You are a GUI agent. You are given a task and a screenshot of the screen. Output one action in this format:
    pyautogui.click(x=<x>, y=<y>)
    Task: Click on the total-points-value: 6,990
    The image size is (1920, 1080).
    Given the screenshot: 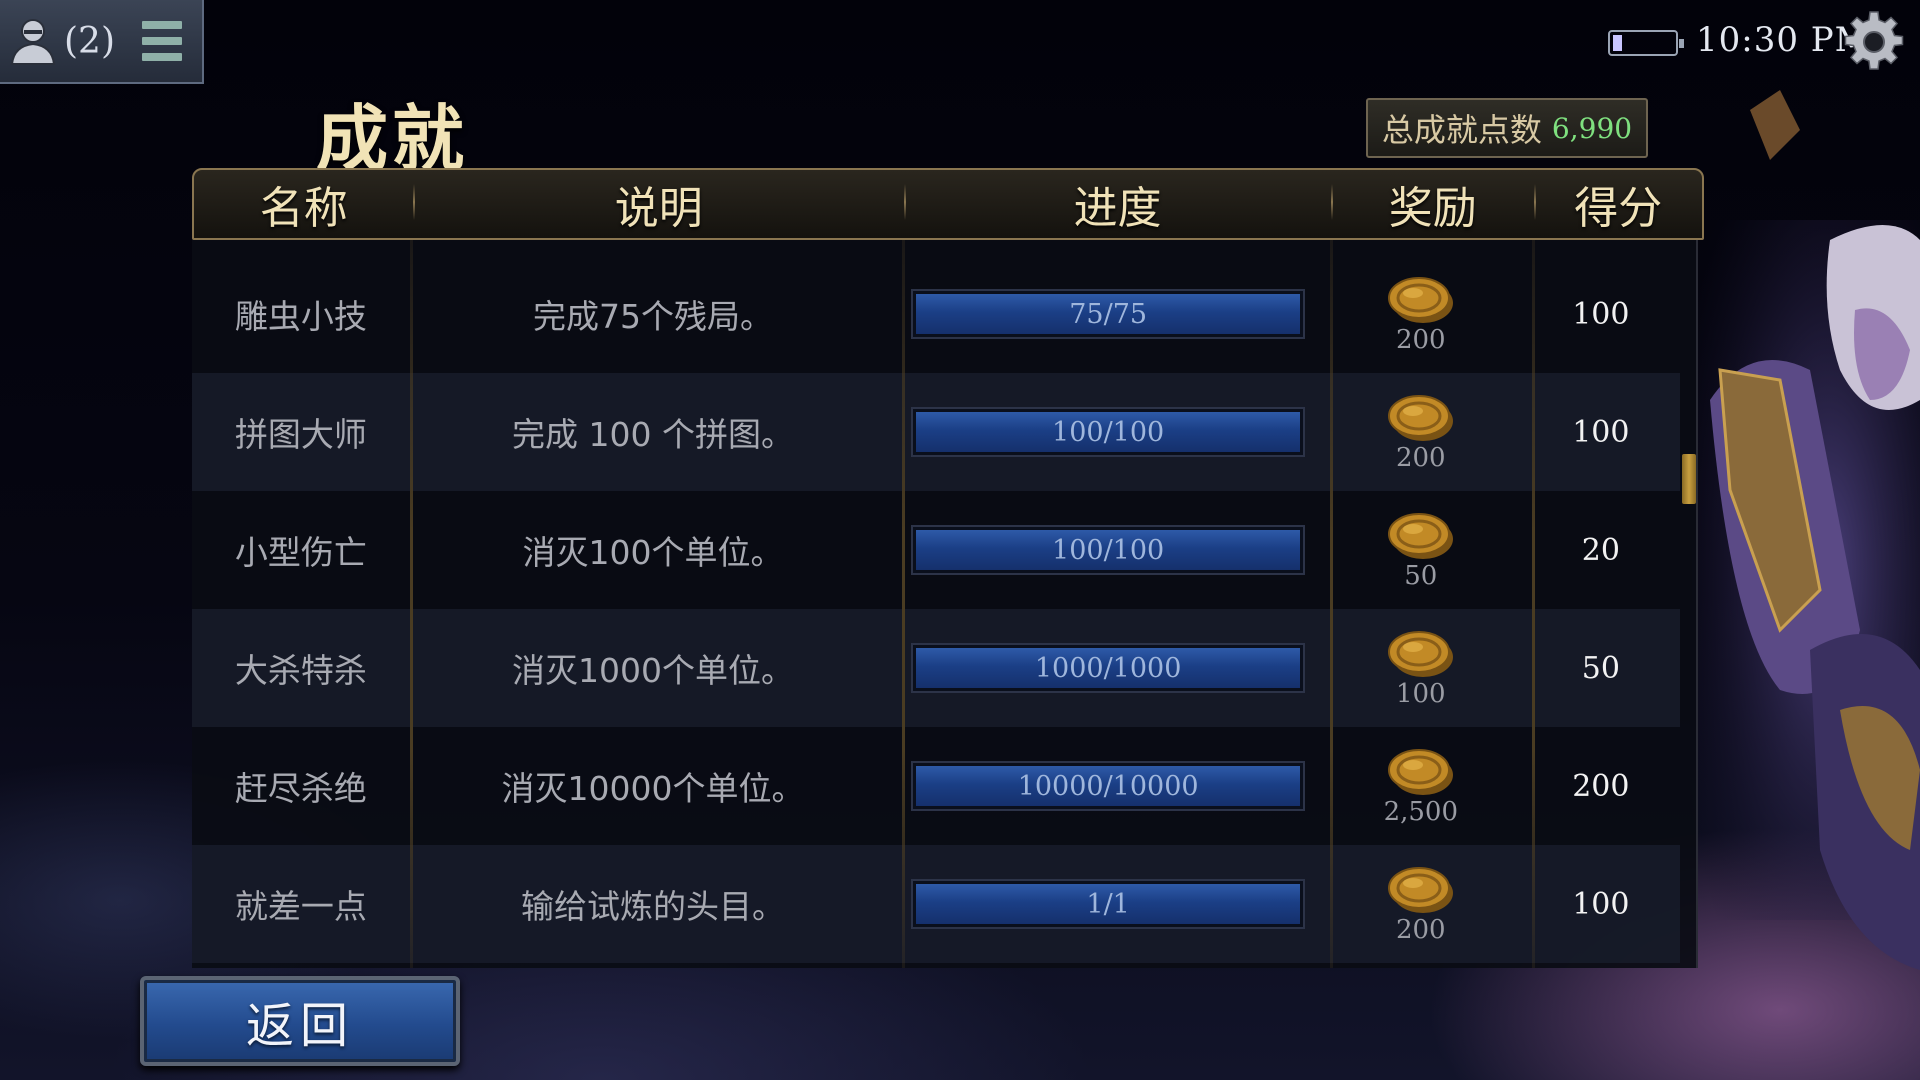 What is the action you would take?
    pyautogui.click(x=1592, y=128)
    